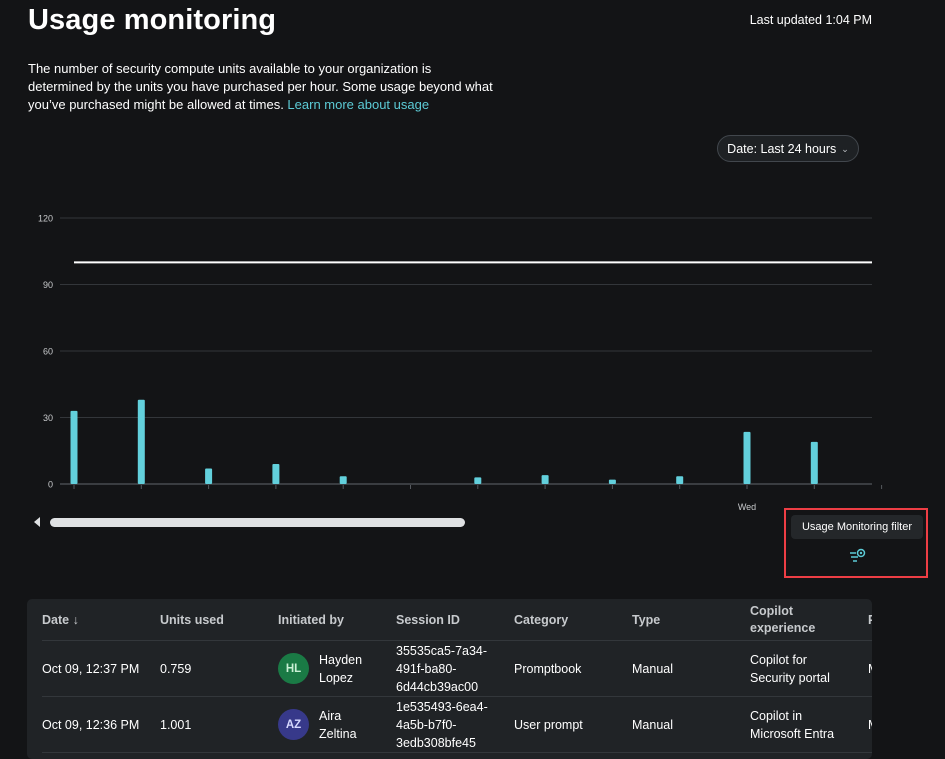 The height and width of the screenshot is (759, 945). What do you see at coordinates (809, 669) in the screenshot?
I see `cell-copilot-experience: Copilot for Security portal` at bounding box center [809, 669].